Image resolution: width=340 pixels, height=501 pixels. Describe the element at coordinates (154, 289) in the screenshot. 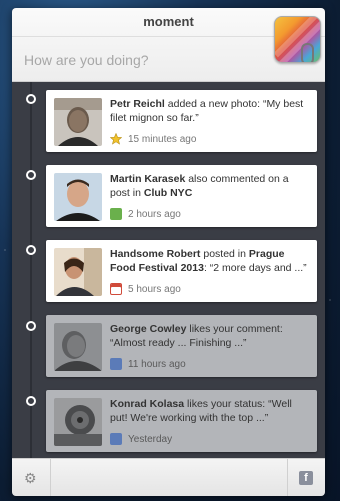

I see `feed-time: 5 hours ago` at that location.